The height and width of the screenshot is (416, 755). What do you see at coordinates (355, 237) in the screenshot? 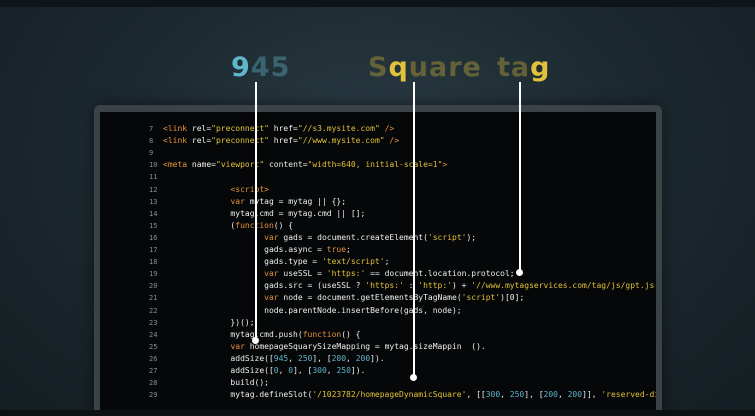
I see `code-token: gads = document.createElement(` at bounding box center [355, 237].